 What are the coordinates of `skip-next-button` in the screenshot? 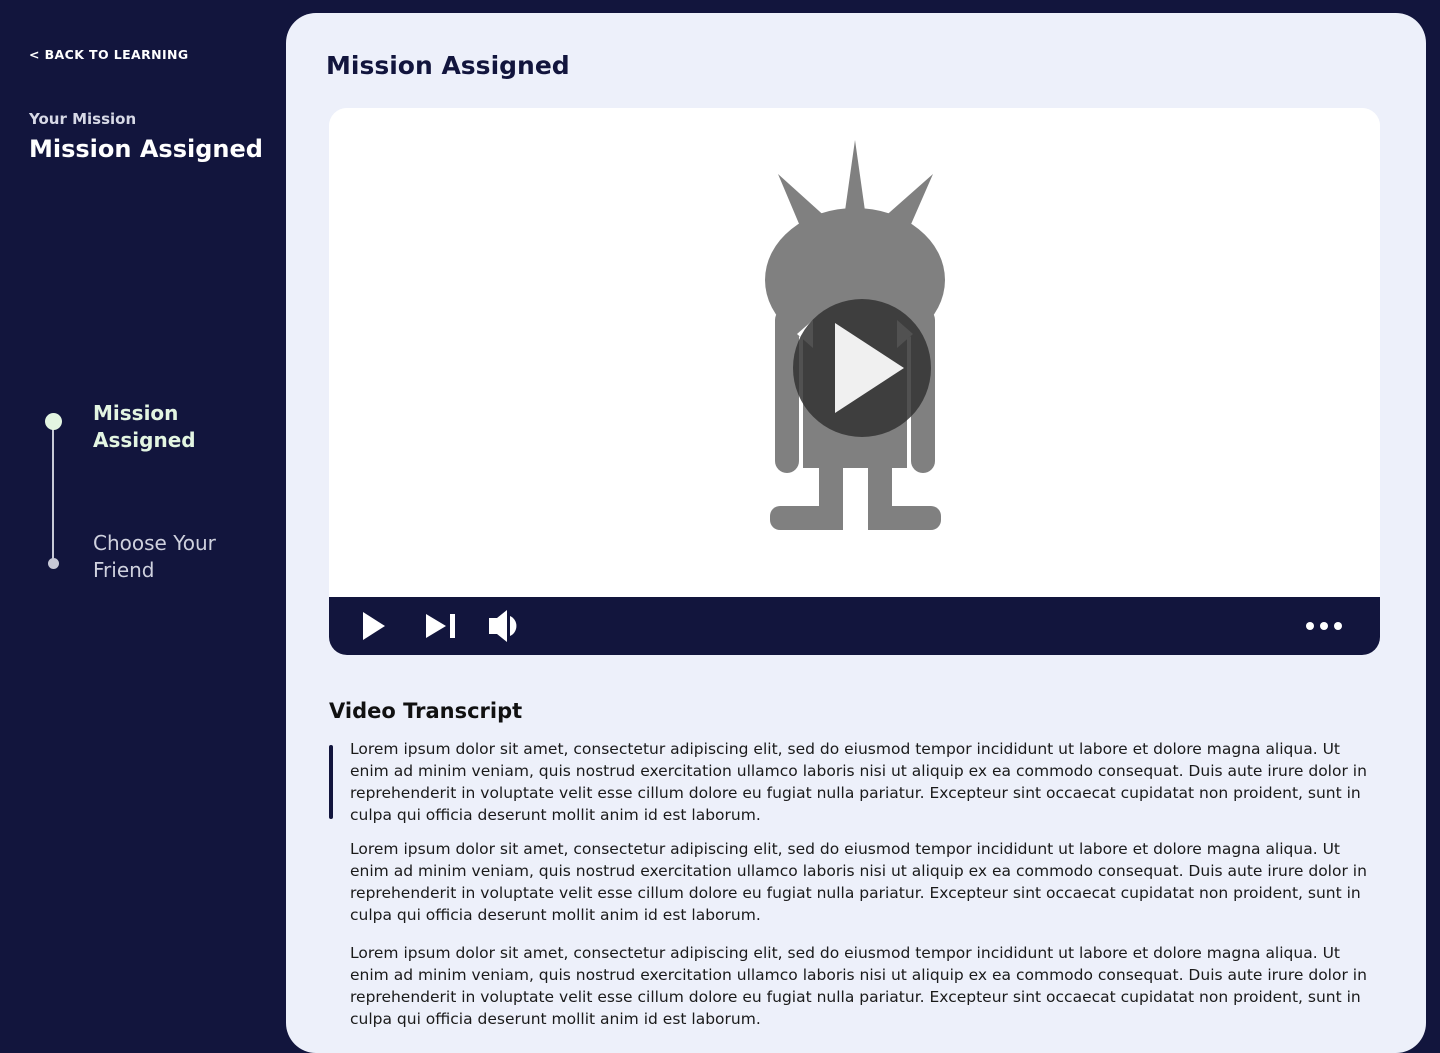 It's located at (442, 626).